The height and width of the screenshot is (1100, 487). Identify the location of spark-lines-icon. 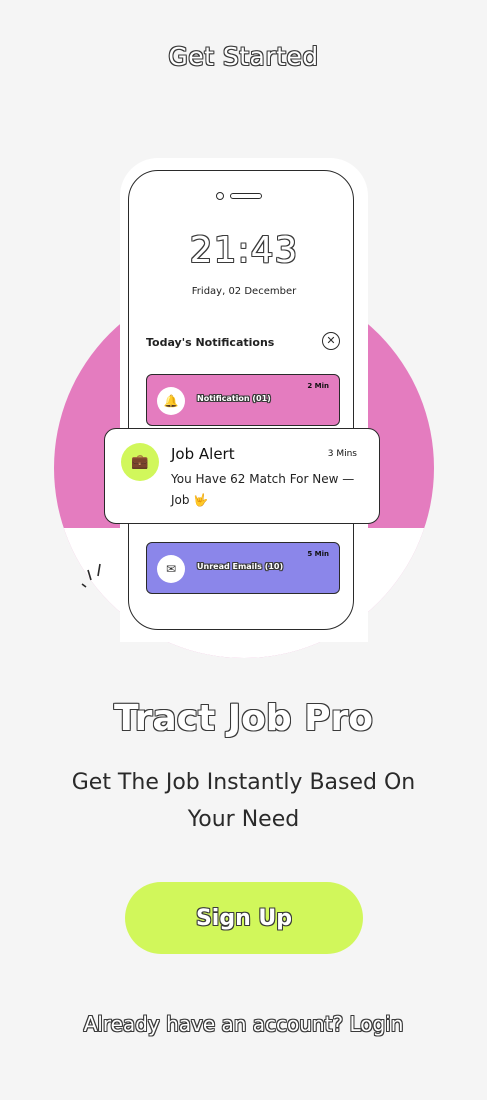
(91, 575).